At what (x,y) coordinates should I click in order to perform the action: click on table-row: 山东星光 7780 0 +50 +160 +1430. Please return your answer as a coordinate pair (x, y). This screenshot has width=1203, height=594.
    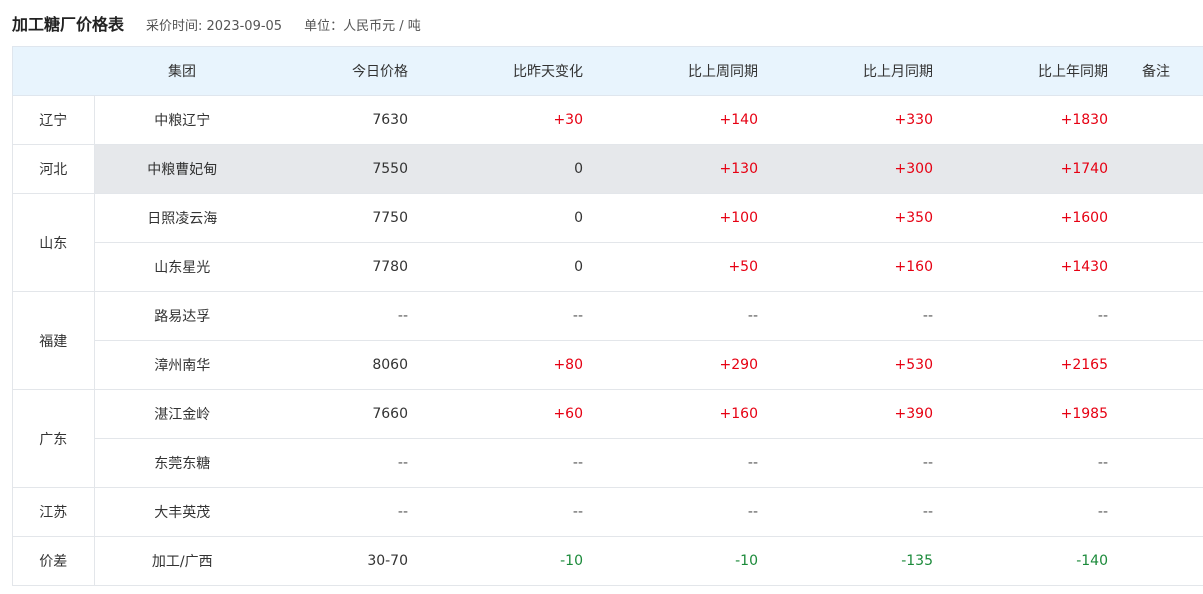
    Looking at the image, I should click on (608, 267).